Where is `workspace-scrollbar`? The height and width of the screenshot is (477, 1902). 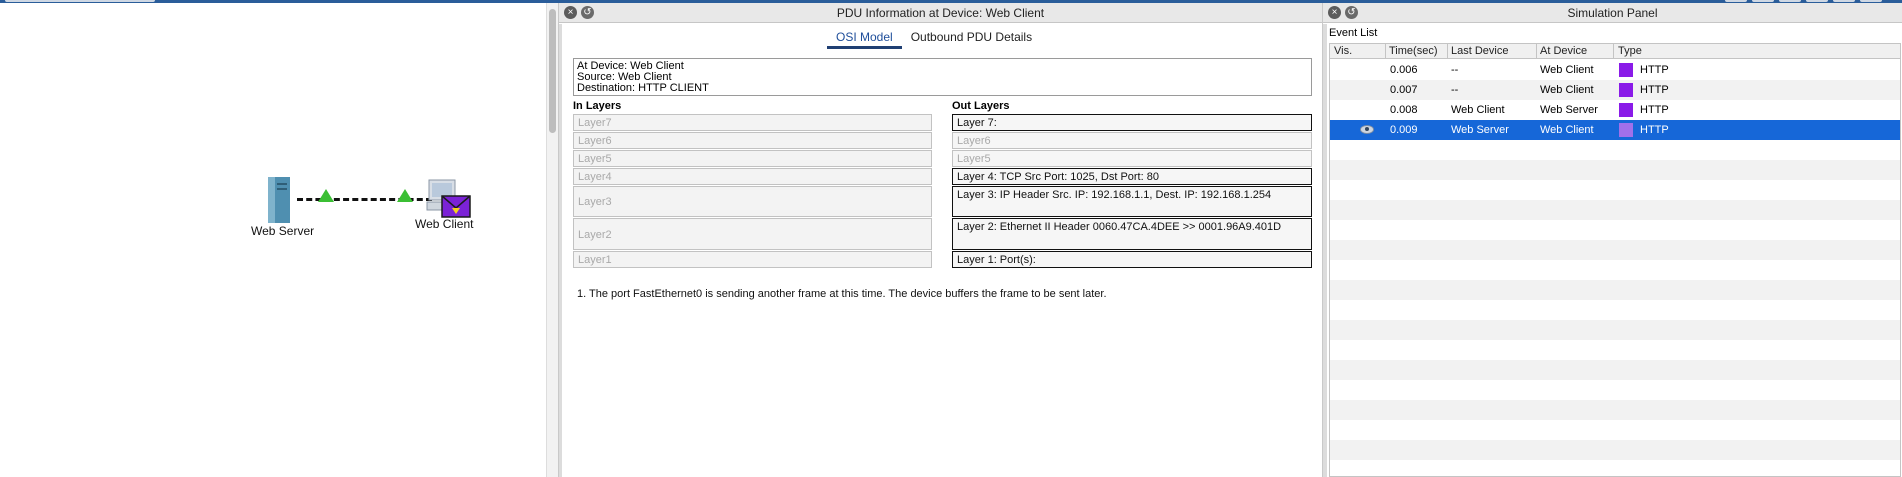 workspace-scrollbar is located at coordinates (552, 240).